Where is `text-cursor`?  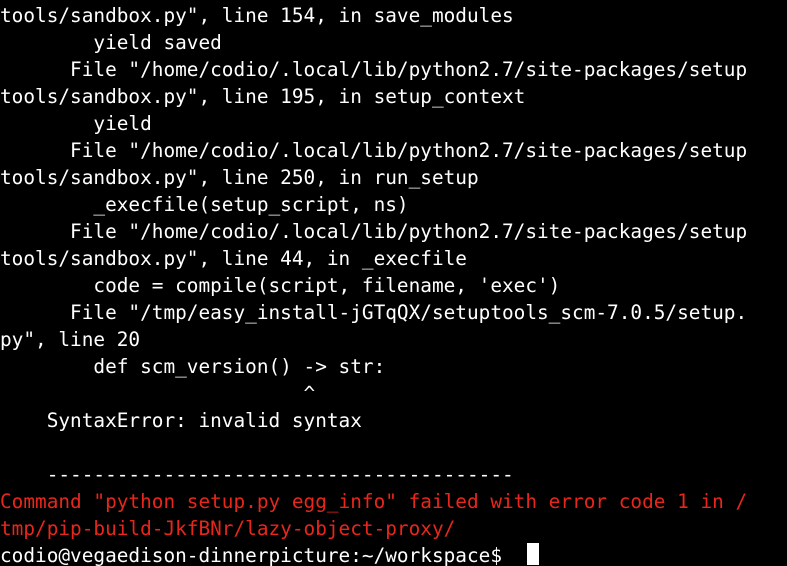 text-cursor is located at coordinates (533, 554).